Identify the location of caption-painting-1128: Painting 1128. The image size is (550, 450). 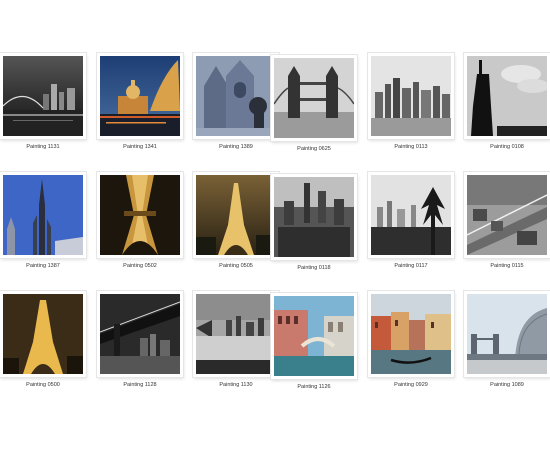
(140, 385).